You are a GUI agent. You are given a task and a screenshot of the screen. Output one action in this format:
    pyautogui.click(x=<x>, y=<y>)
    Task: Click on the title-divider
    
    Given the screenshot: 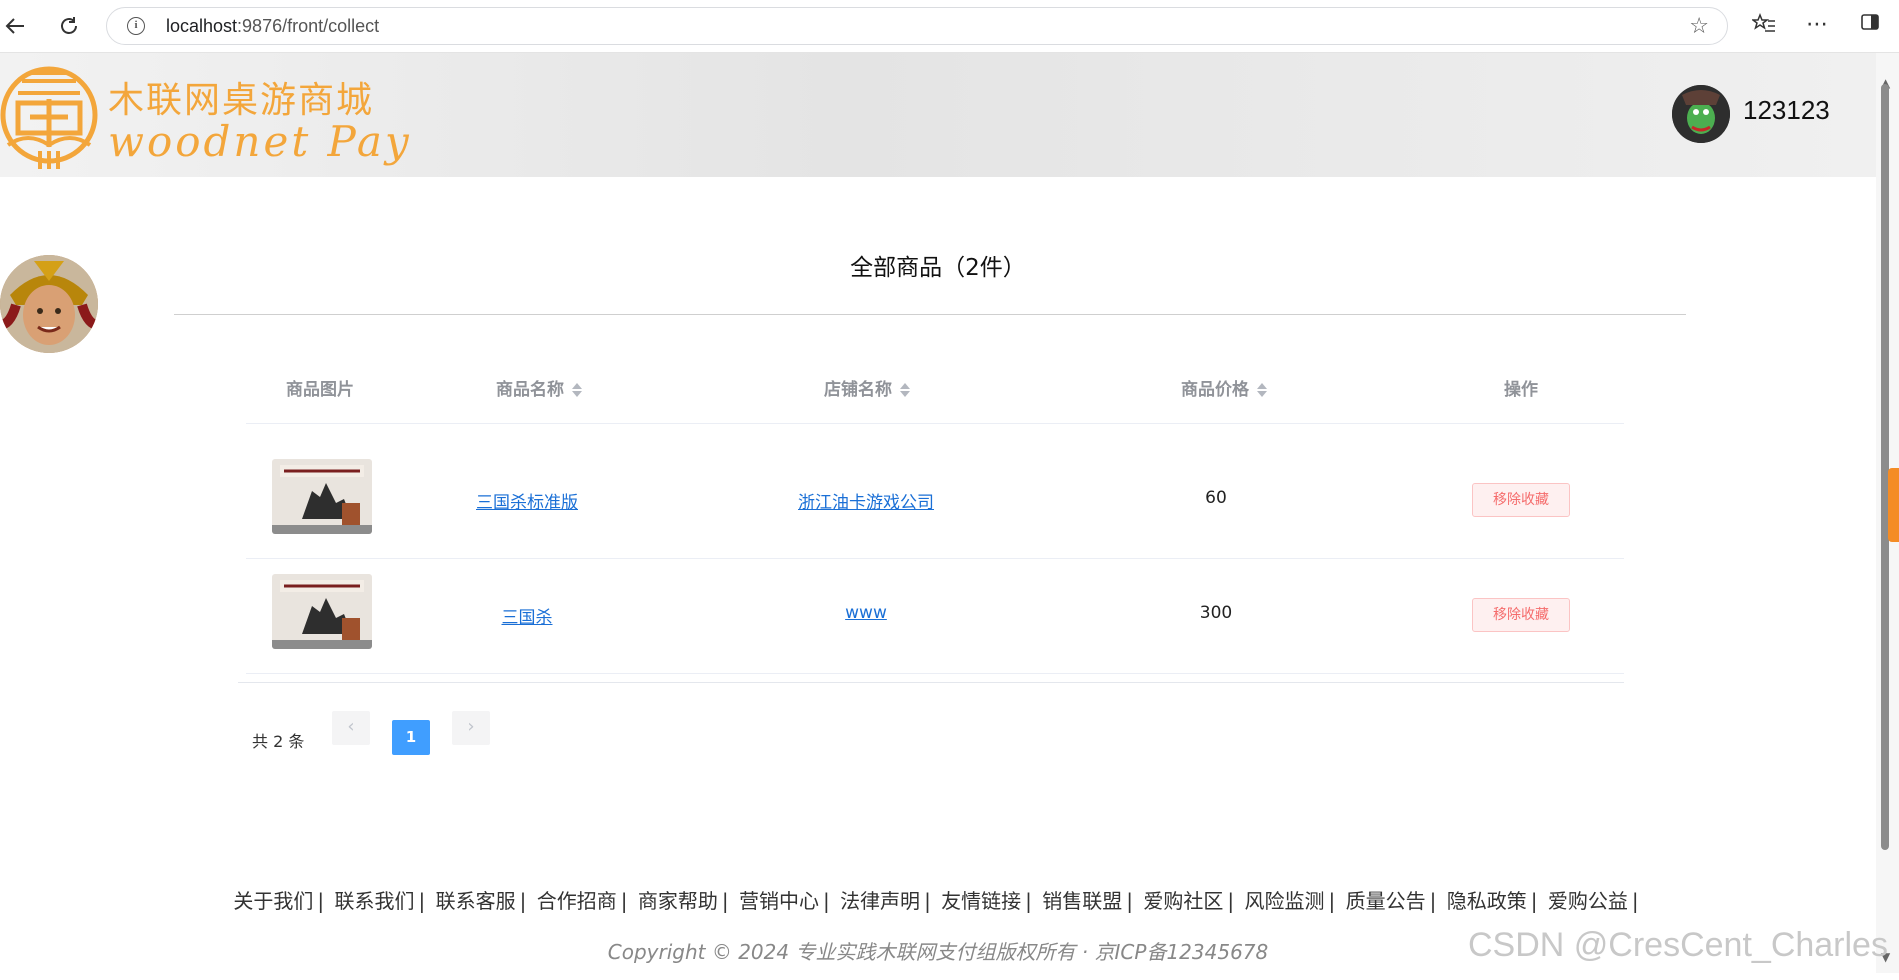 What is the action you would take?
    pyautogui.click(x=930, y=314)
    